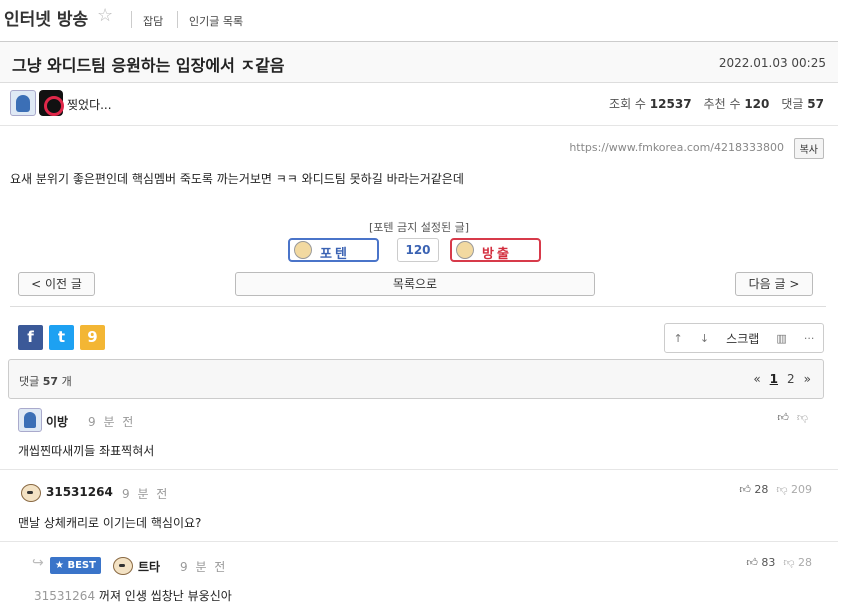  I want to click on upvote-label: 포텐, so click(335, 254).